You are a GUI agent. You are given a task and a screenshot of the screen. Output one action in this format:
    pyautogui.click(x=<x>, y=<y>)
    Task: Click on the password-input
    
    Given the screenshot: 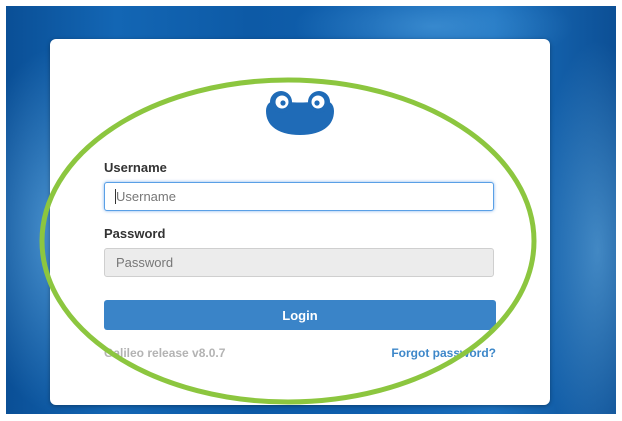 What is the action you would take?
    pyautogui.click(x=299, y=262)
    